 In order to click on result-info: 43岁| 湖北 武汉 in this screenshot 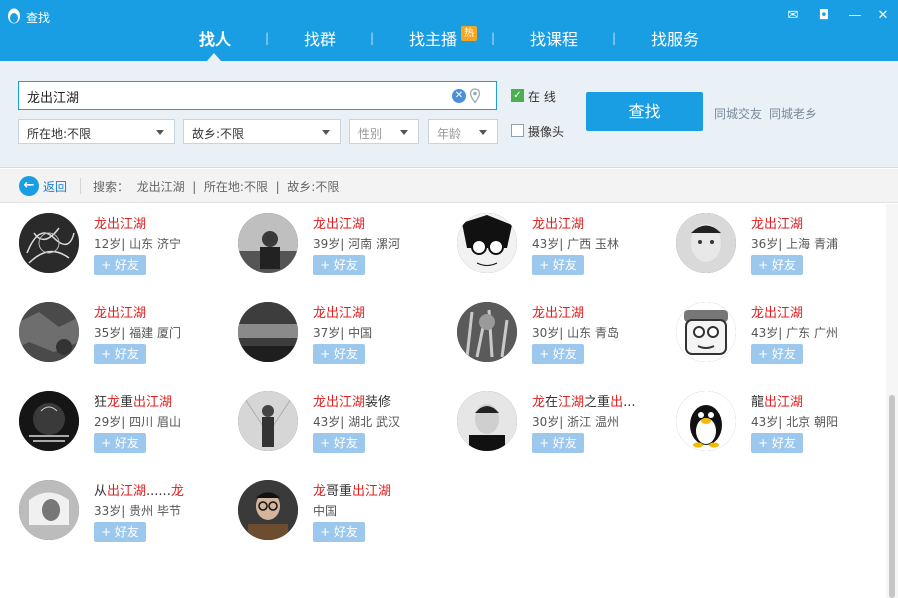, I will do `click(356, 422)`.